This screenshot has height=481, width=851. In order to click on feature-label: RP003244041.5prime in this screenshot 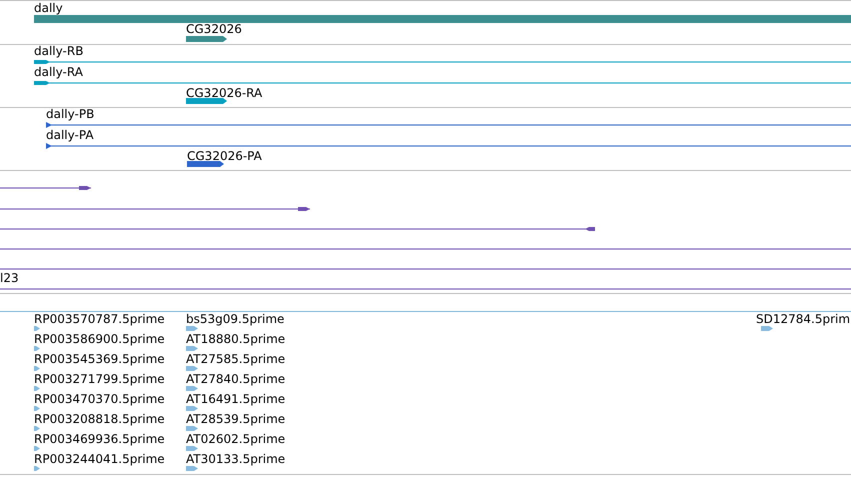, I will do `click(99, 459)`.